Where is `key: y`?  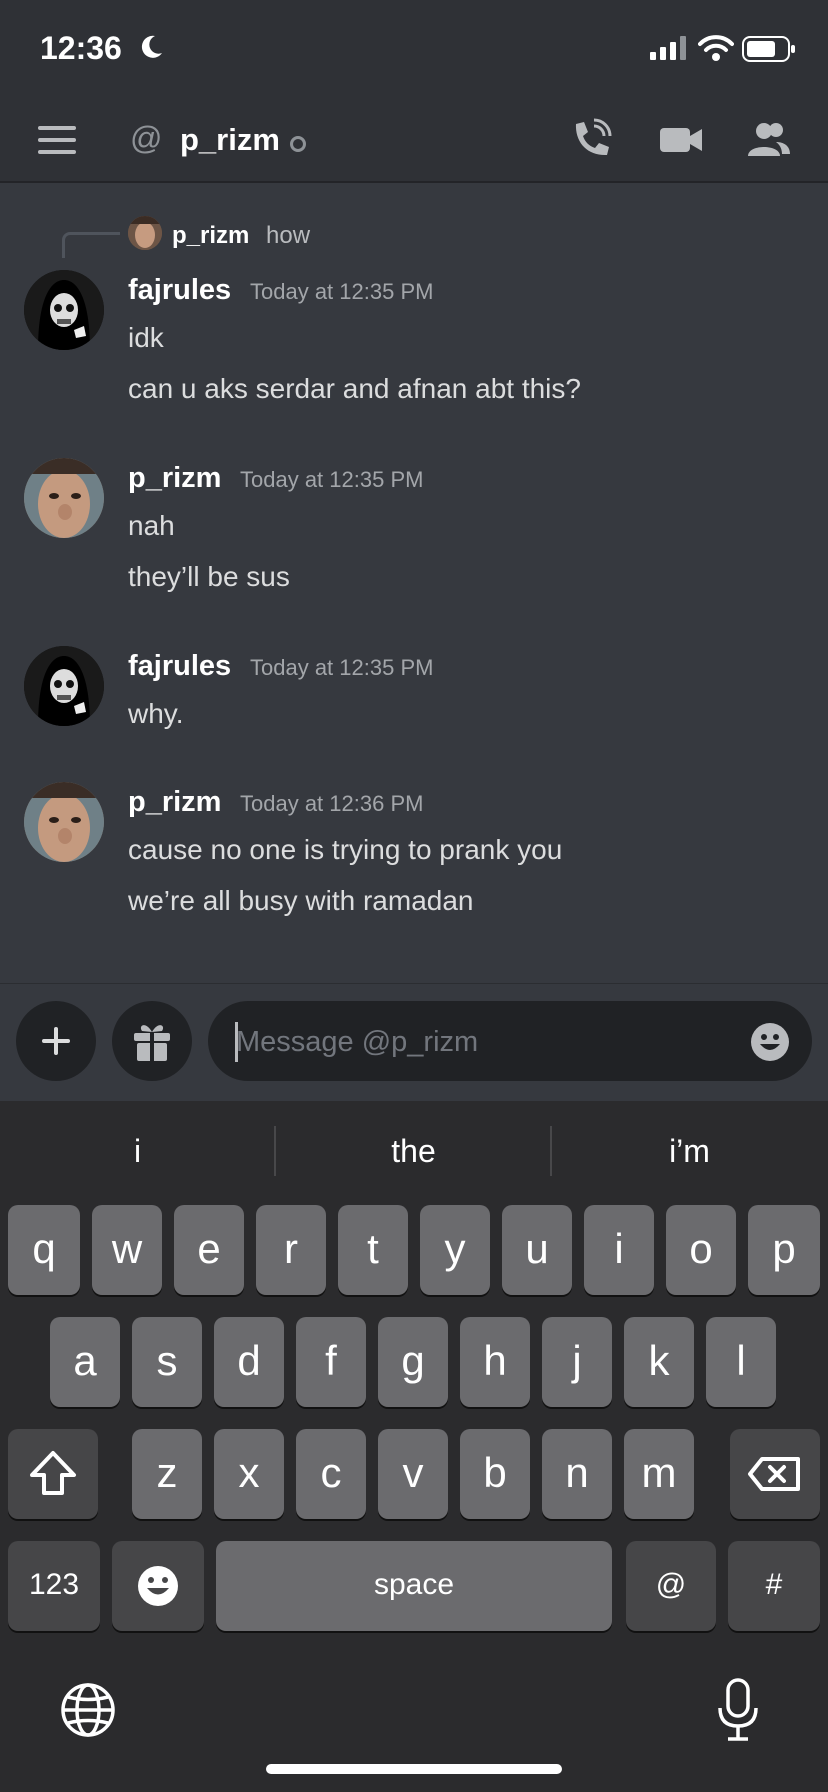
key: y is located at coordinates (455, 1250).